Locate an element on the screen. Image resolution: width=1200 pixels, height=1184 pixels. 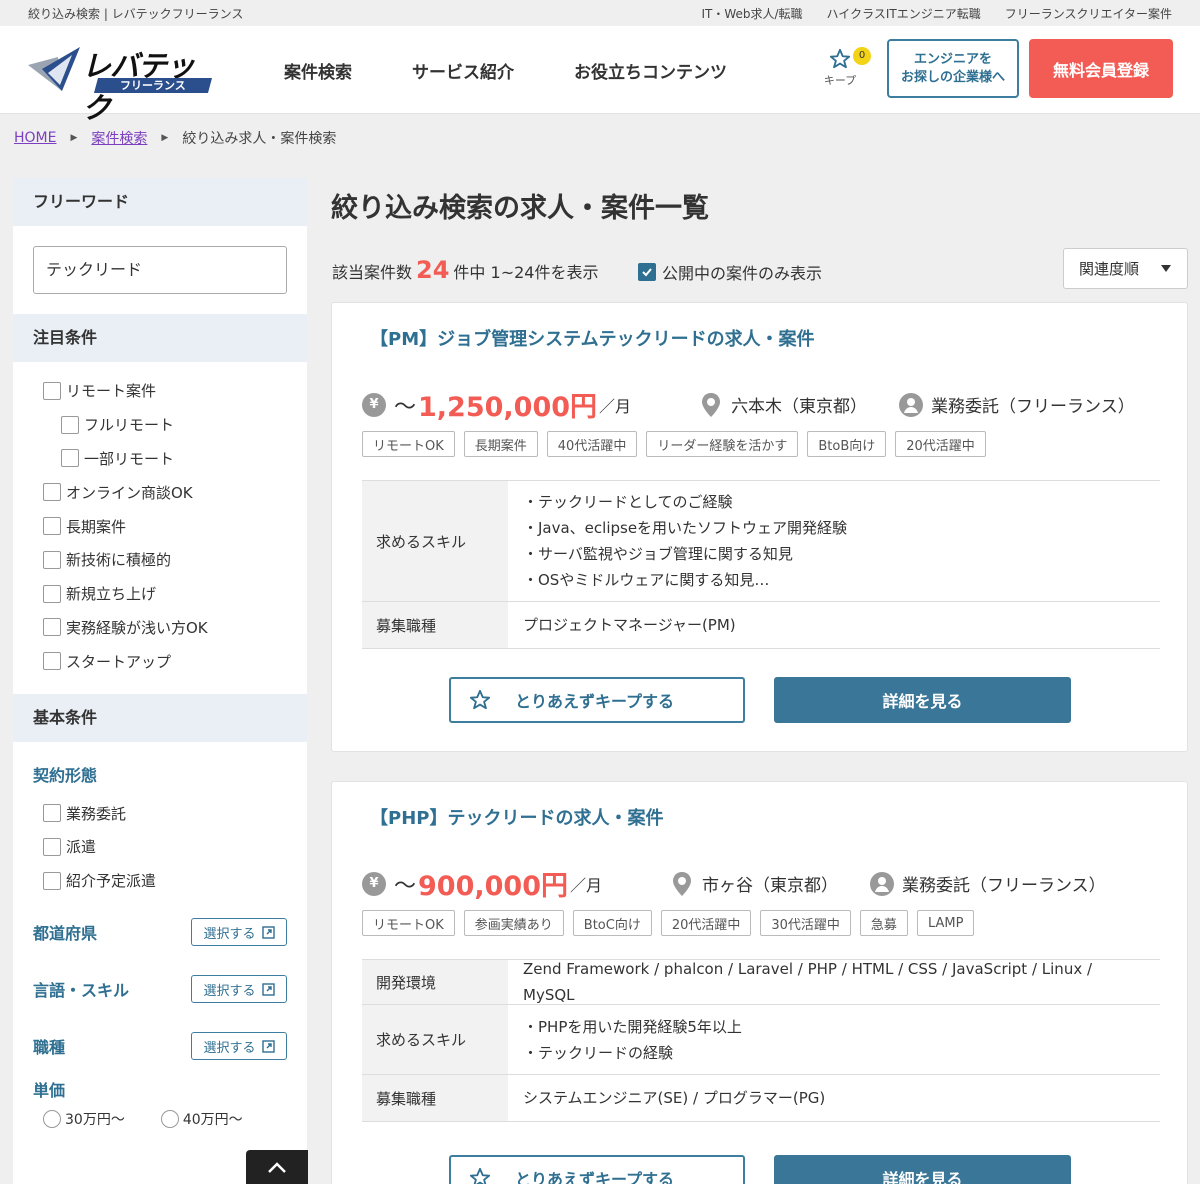
featured-checkbox: オンライン商談OK is located at coordinates (175, 492).